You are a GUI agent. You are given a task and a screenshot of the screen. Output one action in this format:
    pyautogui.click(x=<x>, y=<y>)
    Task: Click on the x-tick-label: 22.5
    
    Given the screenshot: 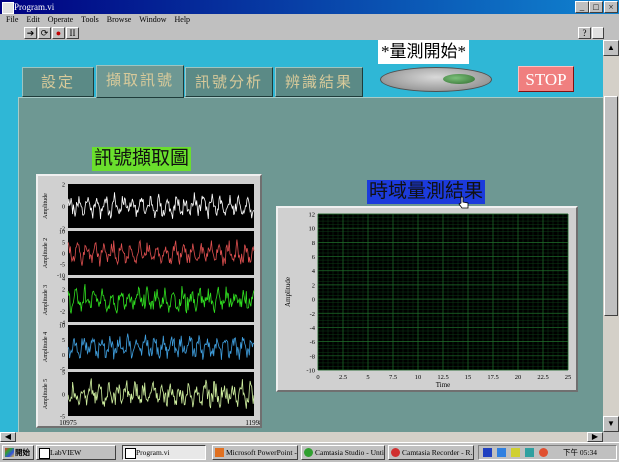 What is the action you would take?
    pyautogui.click(x=542, y=377)
    